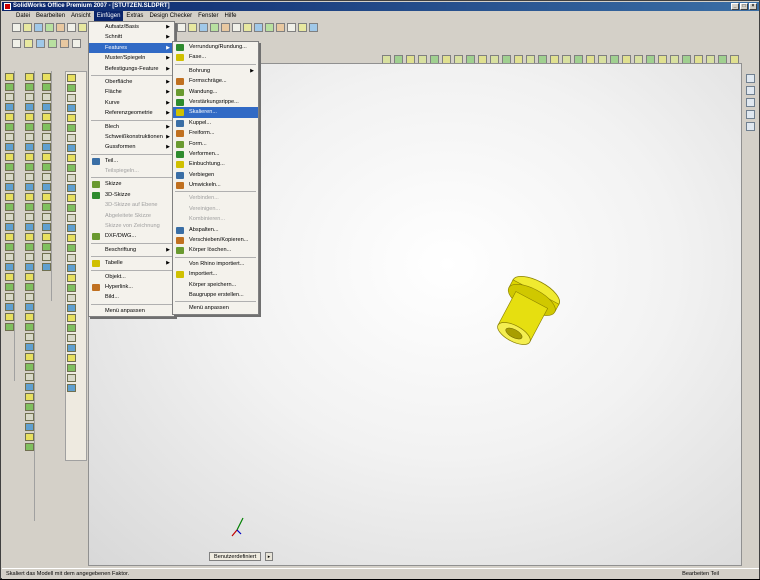 This screenshot has width=760, height=580. What do you see at coordinates (131, 137) in the screenshot?
I see `insert-item-schweißkonstruktionen: Schweißkonstruktionen ▶` at bounding box center [131, 137].